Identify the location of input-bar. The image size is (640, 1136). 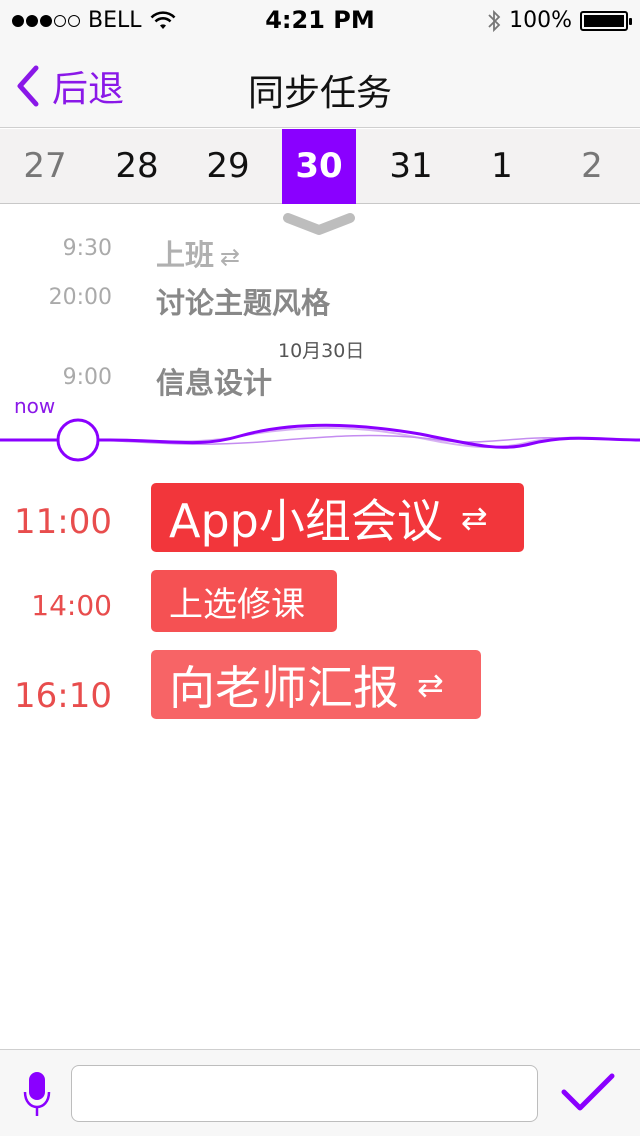
(320, 1092).